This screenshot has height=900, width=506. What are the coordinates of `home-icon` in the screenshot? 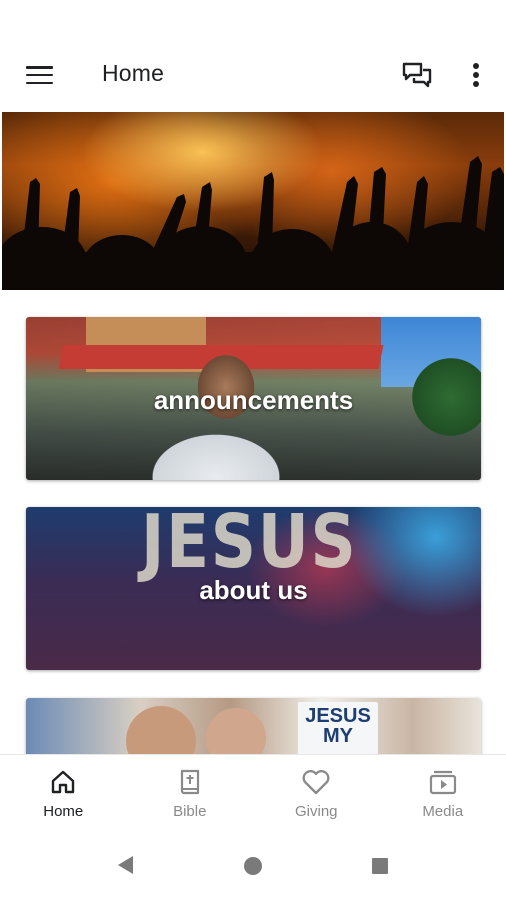 It's located at (63, 782).